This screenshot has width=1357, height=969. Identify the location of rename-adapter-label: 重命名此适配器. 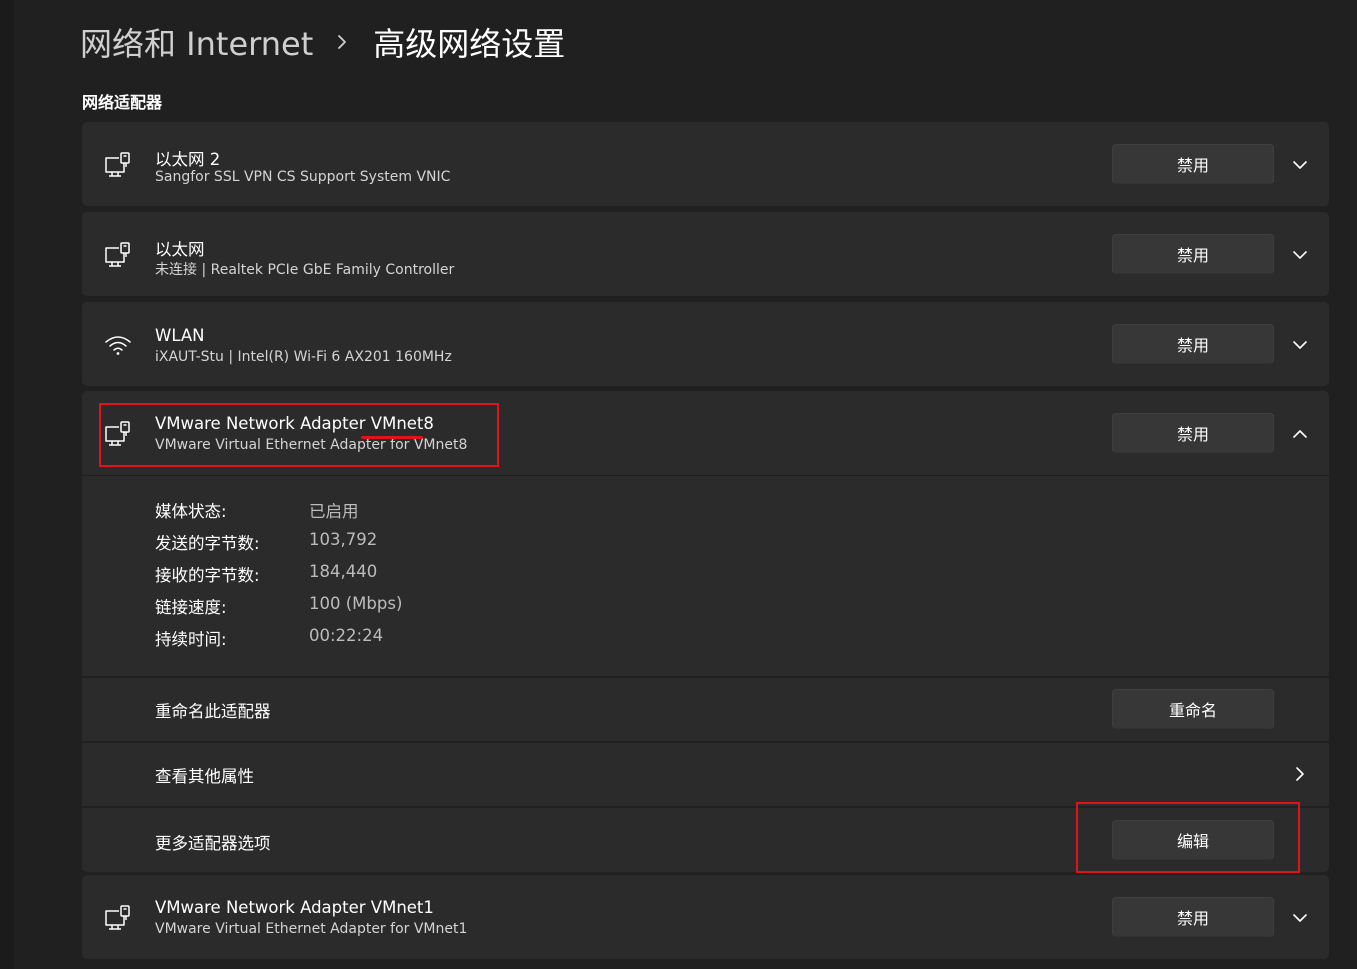
(213, 711).